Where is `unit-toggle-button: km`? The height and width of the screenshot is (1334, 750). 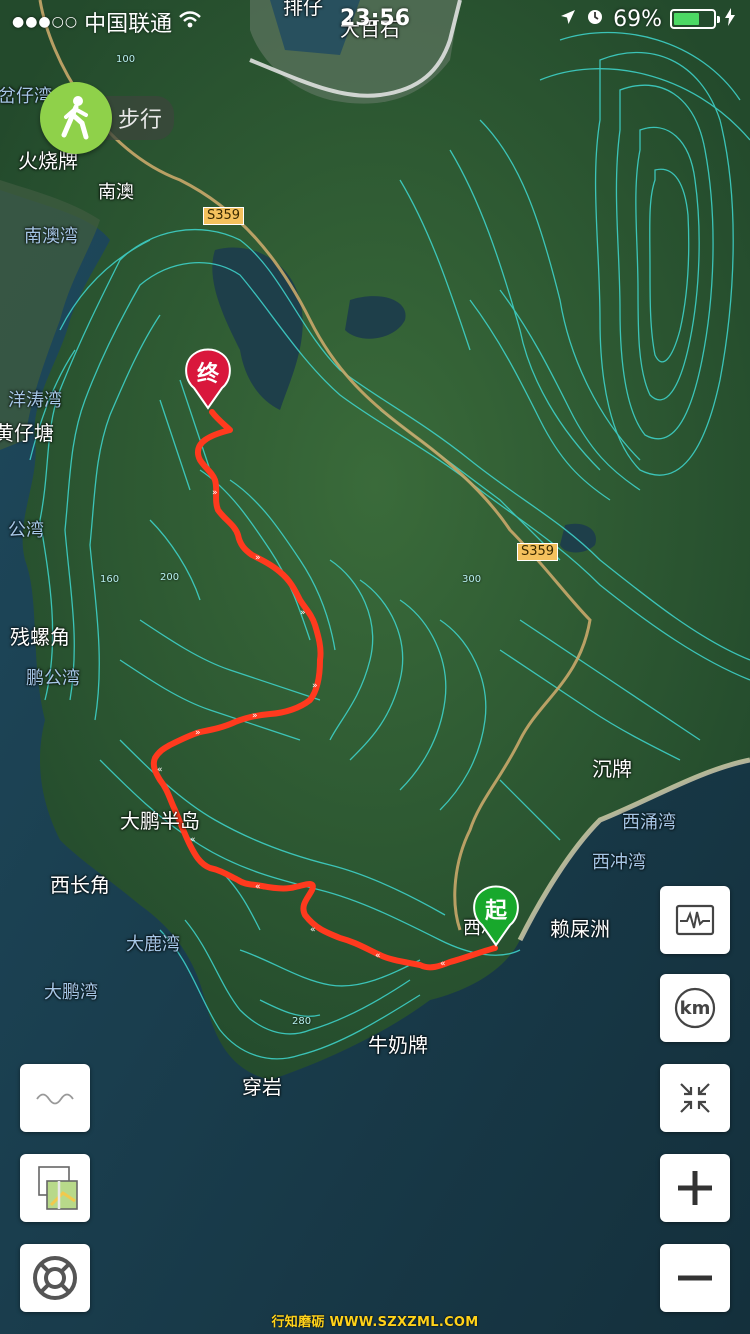 unit-toggle-button: km is located at coordinates (695, 1008).